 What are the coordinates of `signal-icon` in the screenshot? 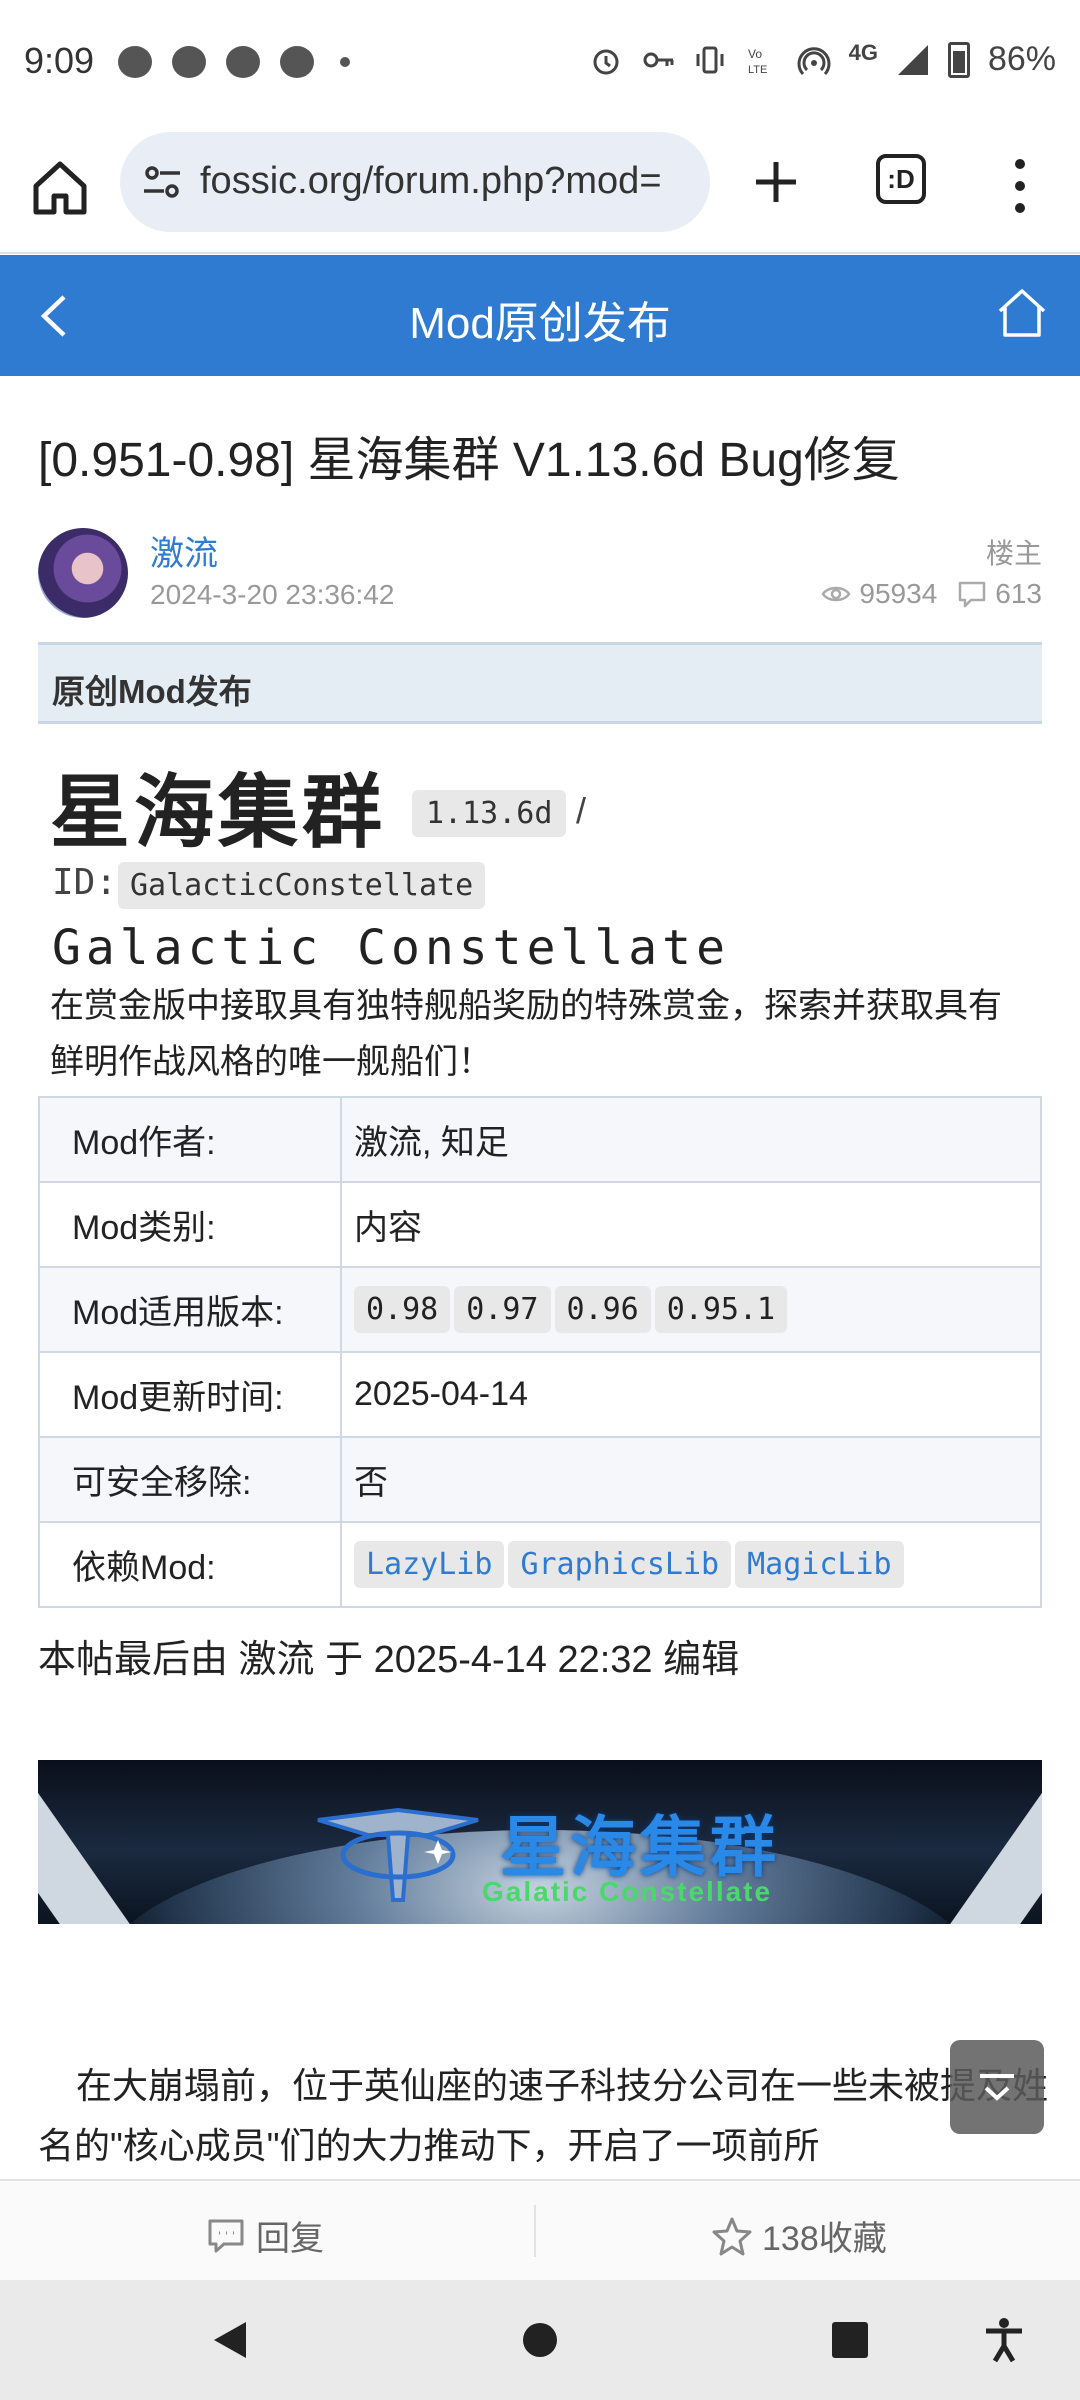 It's located at (913, 60).